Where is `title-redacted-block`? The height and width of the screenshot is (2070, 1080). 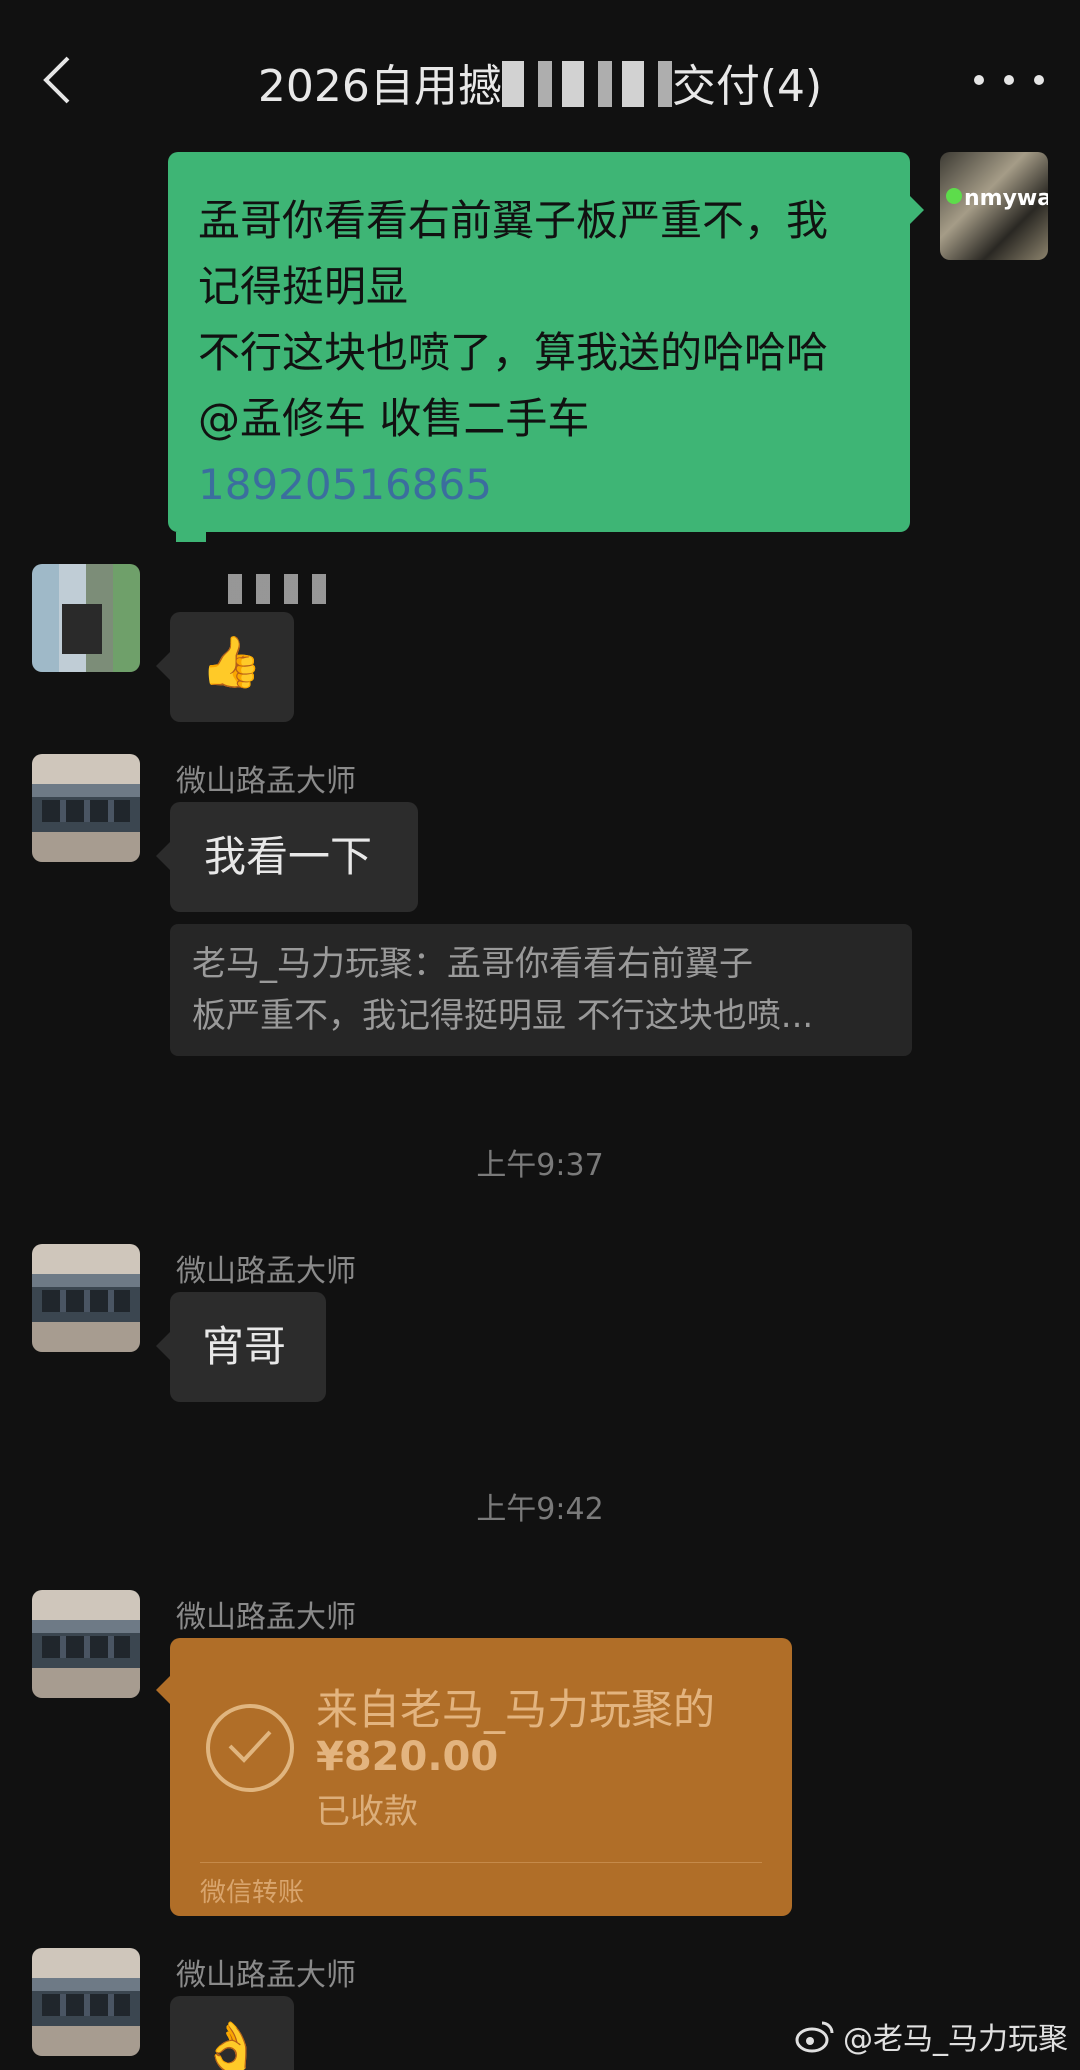
title-redacted-block is located at coordinates (586, 84).